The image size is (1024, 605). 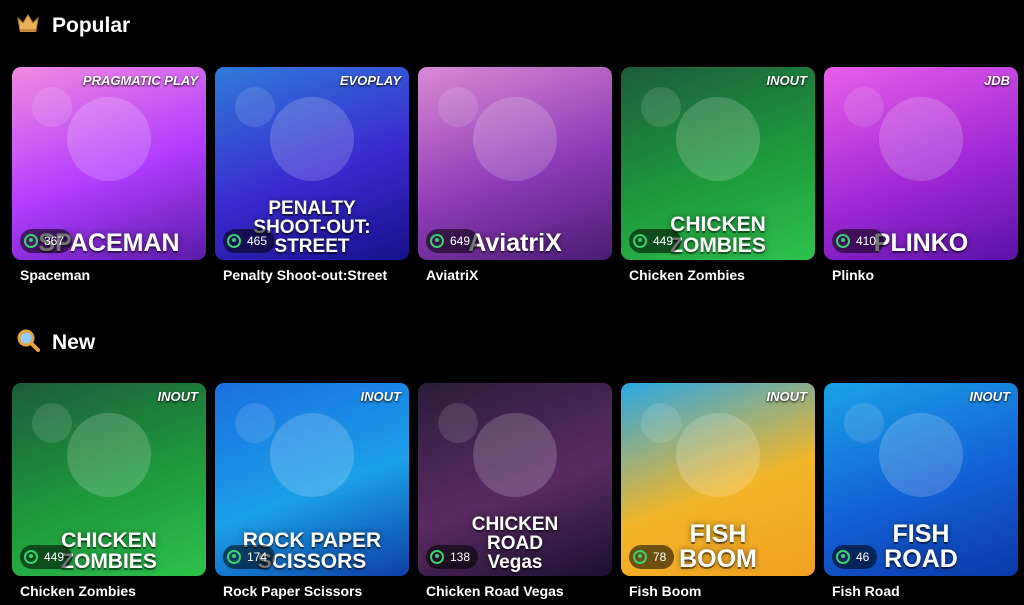 I want to click on game-thumbnail: CHICKEN ROAD Vegas 138, so click(x=515, y=479).